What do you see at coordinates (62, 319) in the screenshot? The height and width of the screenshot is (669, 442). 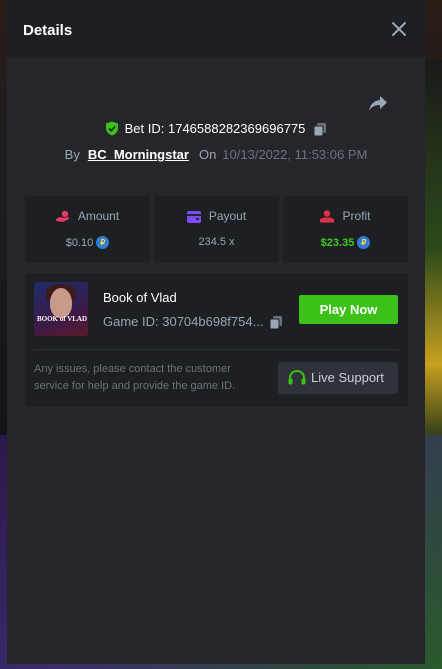 I see `thumbnail-title: BOOK of VLAD` at bounding box center [62, 319].